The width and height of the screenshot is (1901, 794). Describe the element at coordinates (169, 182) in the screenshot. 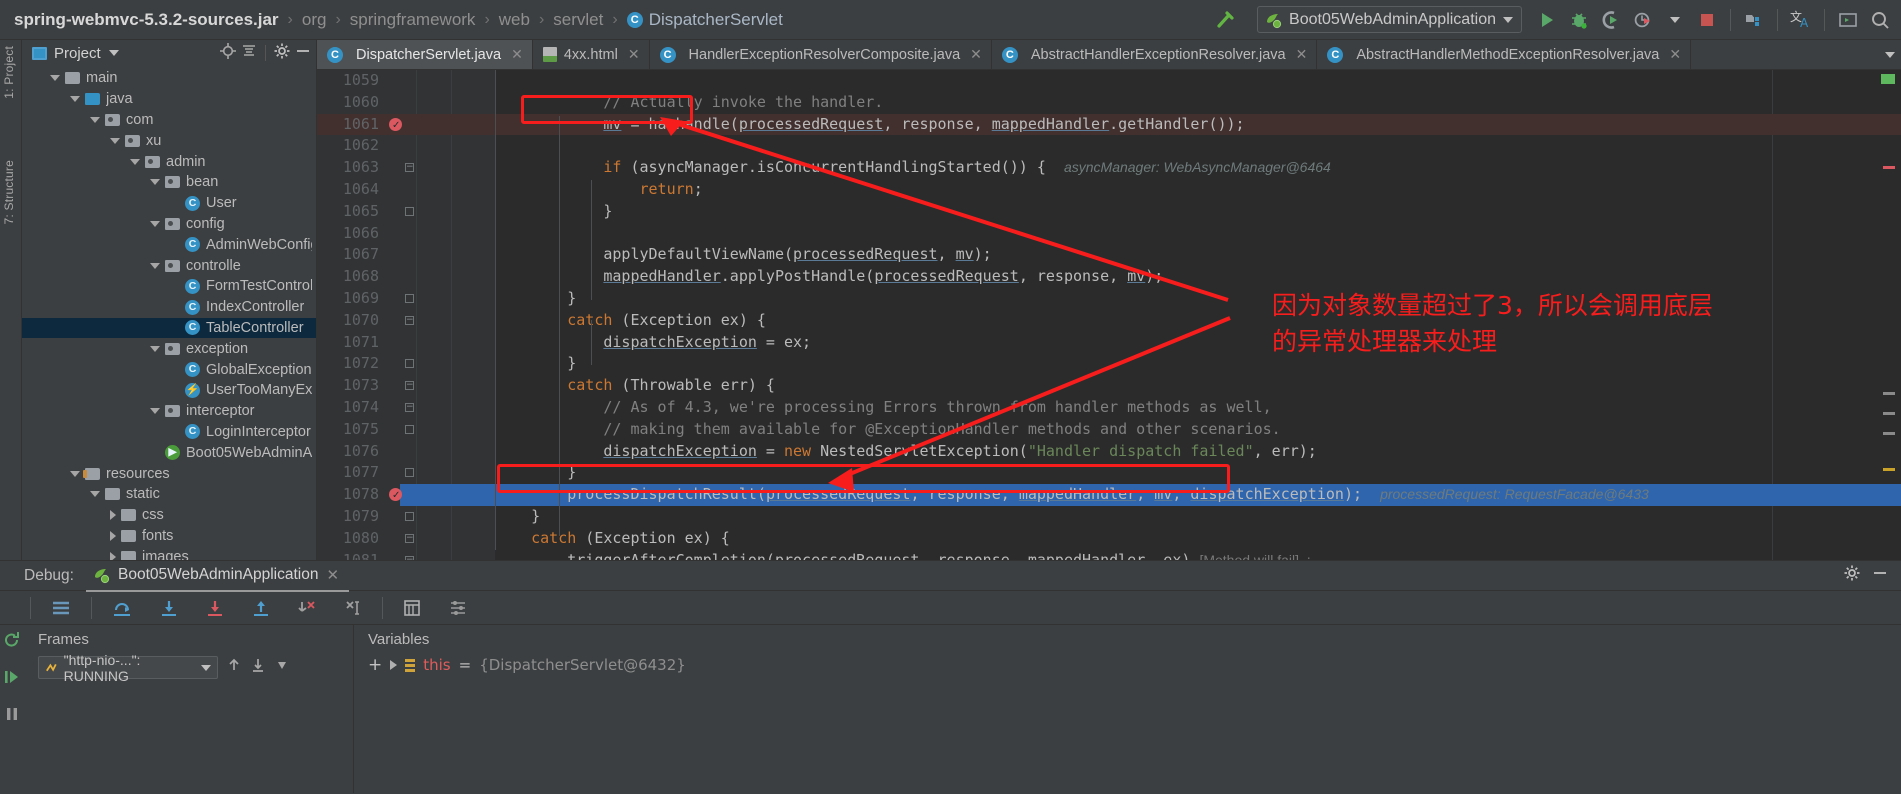

I see `tree-item-bean: bean` at that location.